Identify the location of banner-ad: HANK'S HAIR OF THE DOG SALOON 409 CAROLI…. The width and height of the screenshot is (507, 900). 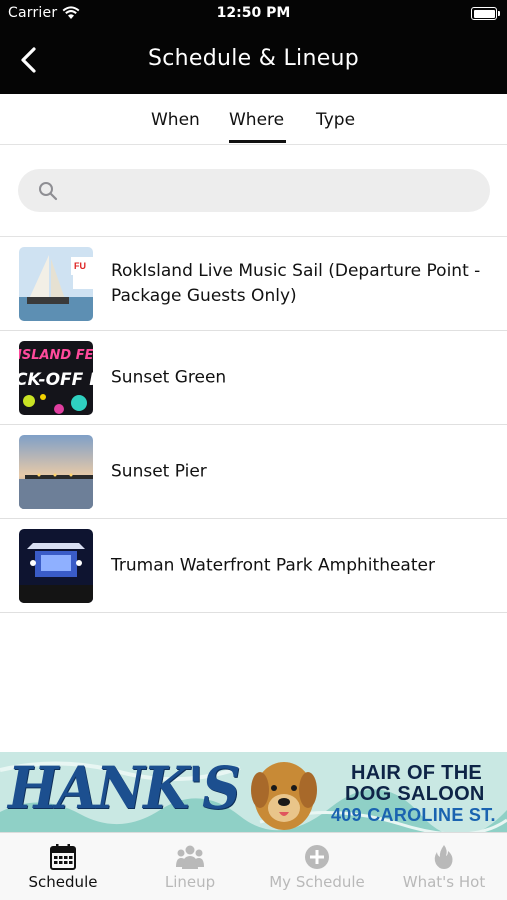
(253, 792).